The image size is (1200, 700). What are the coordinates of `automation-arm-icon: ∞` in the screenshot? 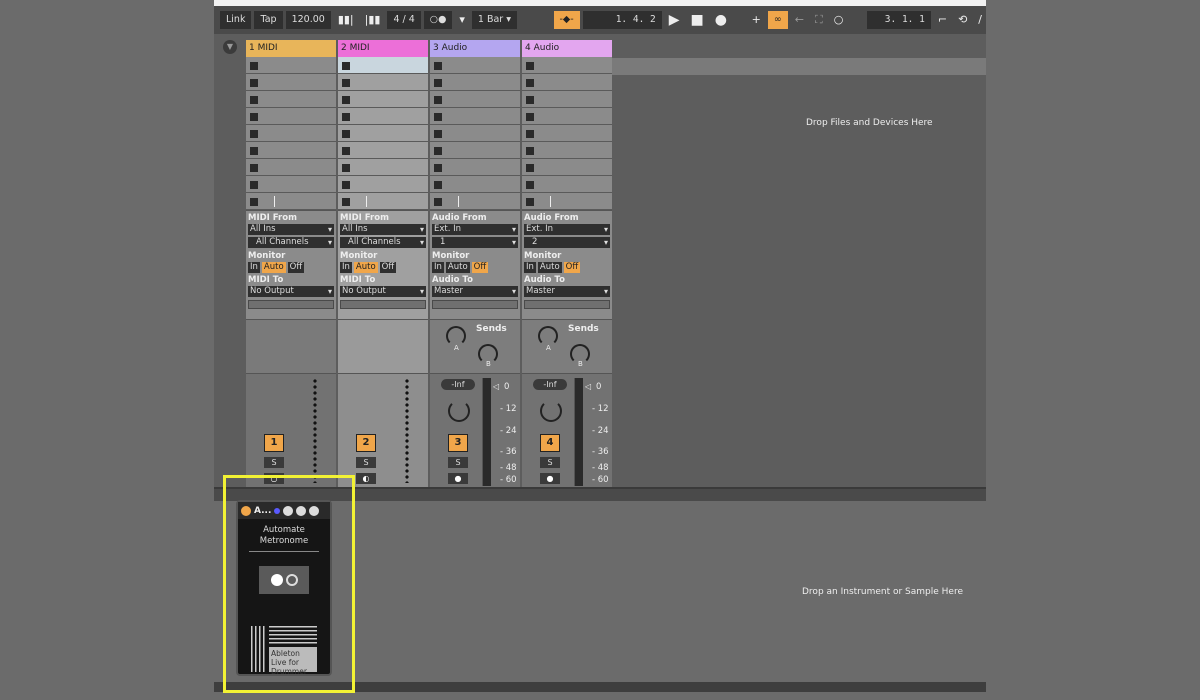 It's located at (777, 20).